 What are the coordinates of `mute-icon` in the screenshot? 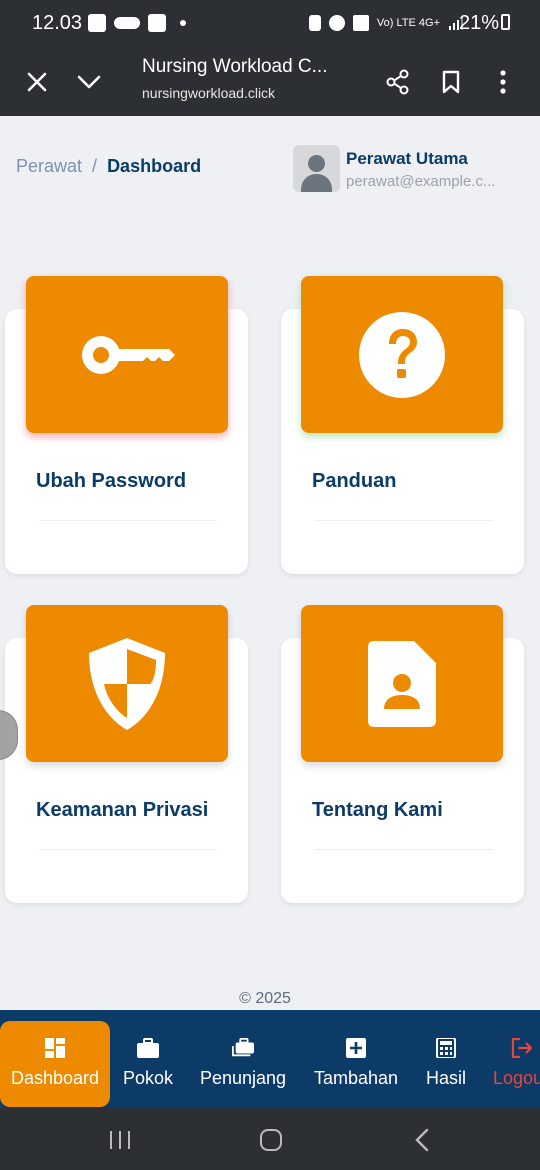 It's located at (360, 23).